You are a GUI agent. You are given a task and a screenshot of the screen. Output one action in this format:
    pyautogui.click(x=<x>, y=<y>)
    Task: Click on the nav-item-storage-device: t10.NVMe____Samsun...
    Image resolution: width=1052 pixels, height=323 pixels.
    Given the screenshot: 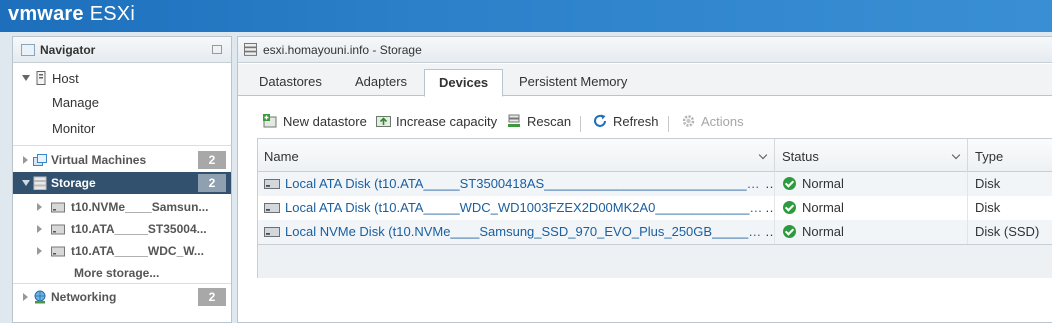 What is the action you would take?
    pyautogui.click(x=122, y=207)
    